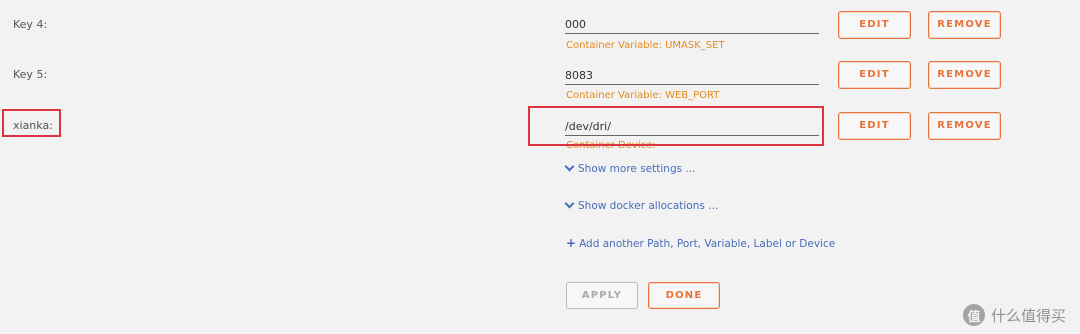 The width and height of the screenshot is (1080, 334). I want to click on done-button: DONE, so click(684, 295).